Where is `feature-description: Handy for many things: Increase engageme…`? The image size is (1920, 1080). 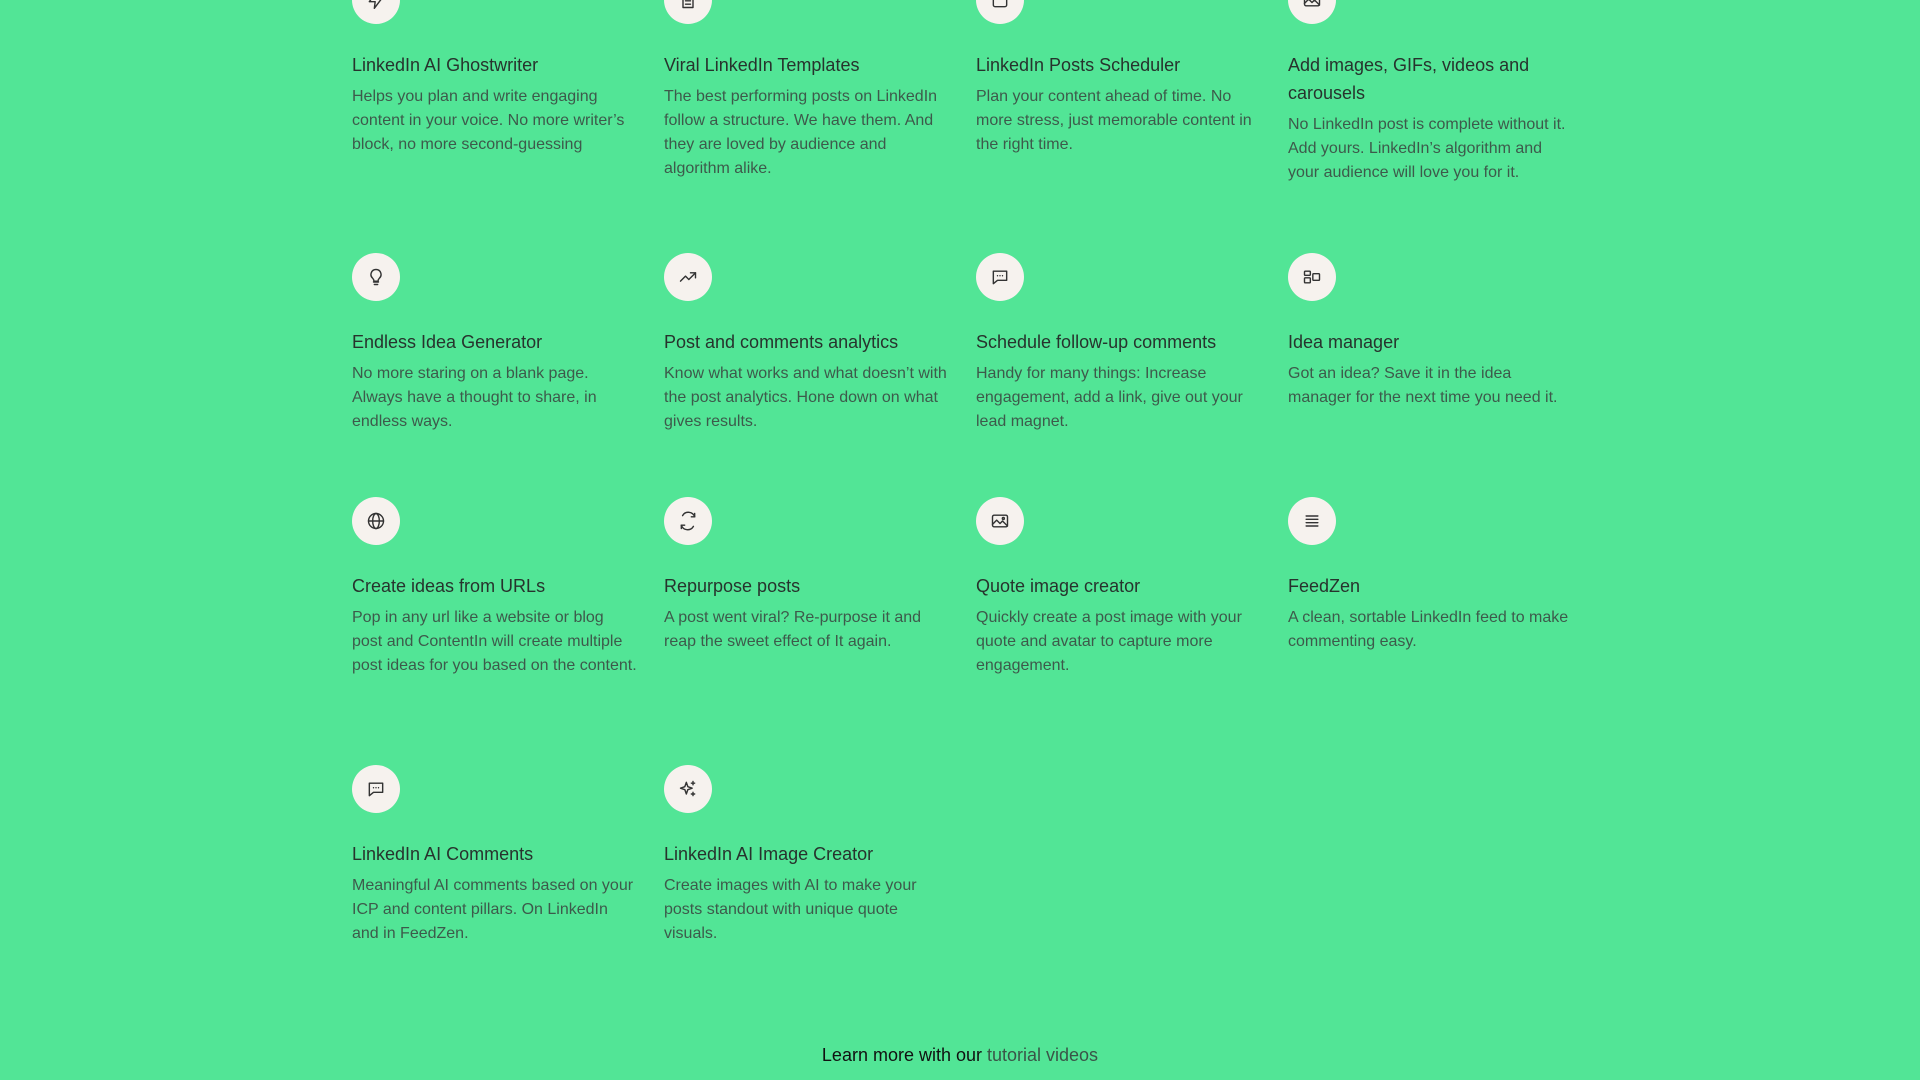 feature-description: Handy for many things: Increase engageme… is located at coordinates (1109, 397).